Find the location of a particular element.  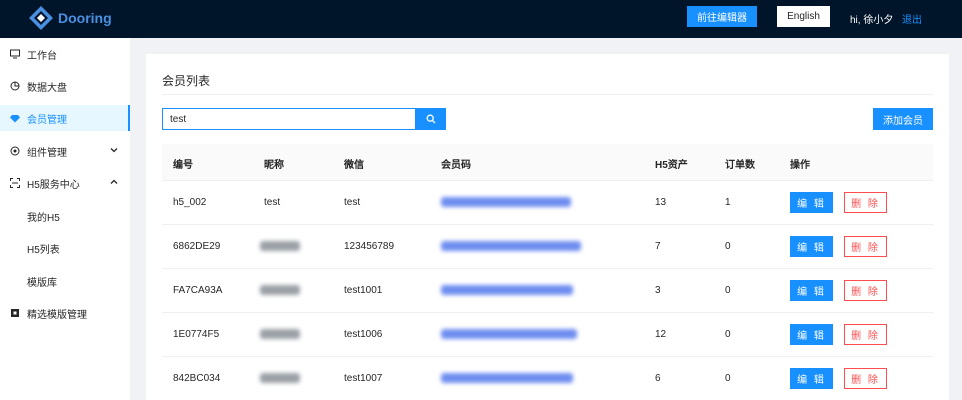

cell-h5-assets: 13 is located at coordinates (661, 202).